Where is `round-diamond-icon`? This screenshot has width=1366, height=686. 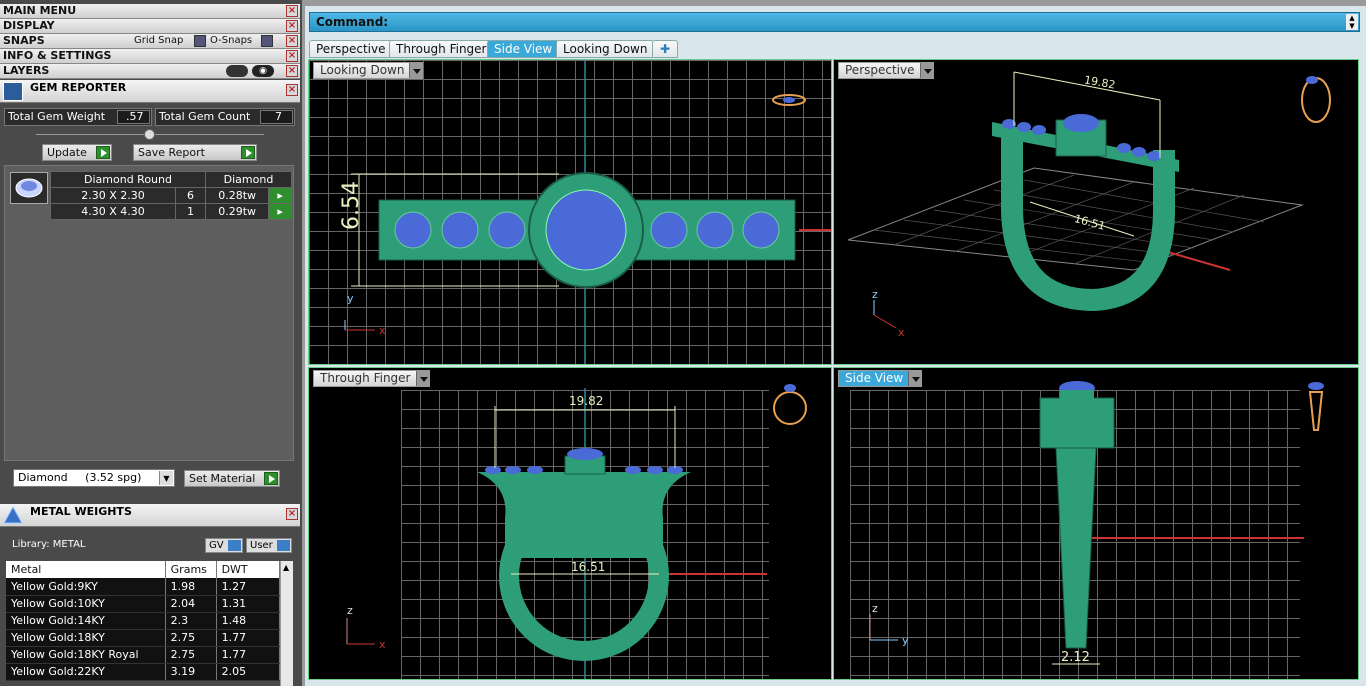
round-diamond-icon is located at coordinates (29, 188).